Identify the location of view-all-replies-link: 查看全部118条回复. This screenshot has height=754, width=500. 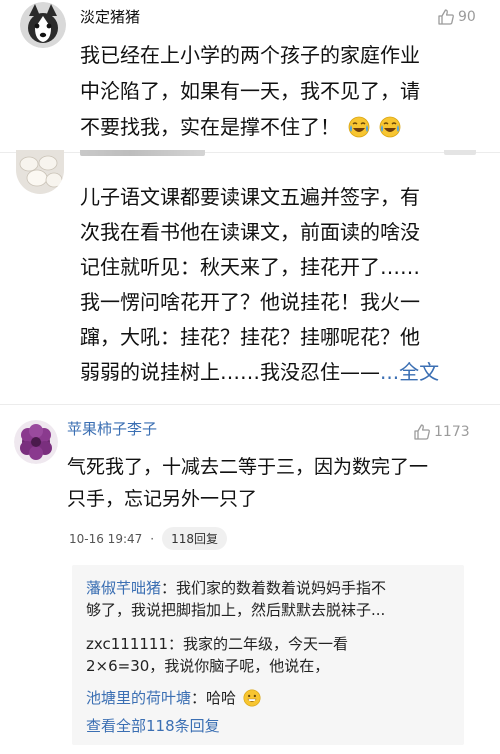
(153, 726).